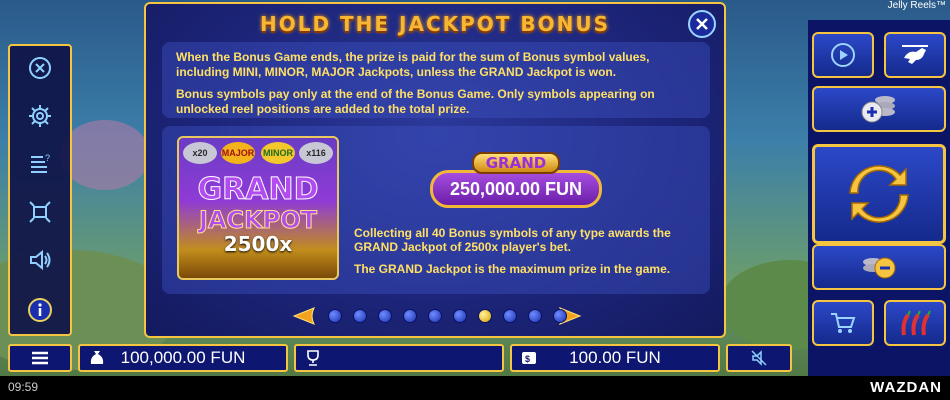  What do you see at coordinates (105, 155) in the screenshot?
I see `background-hill` at bounding box center [105, 155].